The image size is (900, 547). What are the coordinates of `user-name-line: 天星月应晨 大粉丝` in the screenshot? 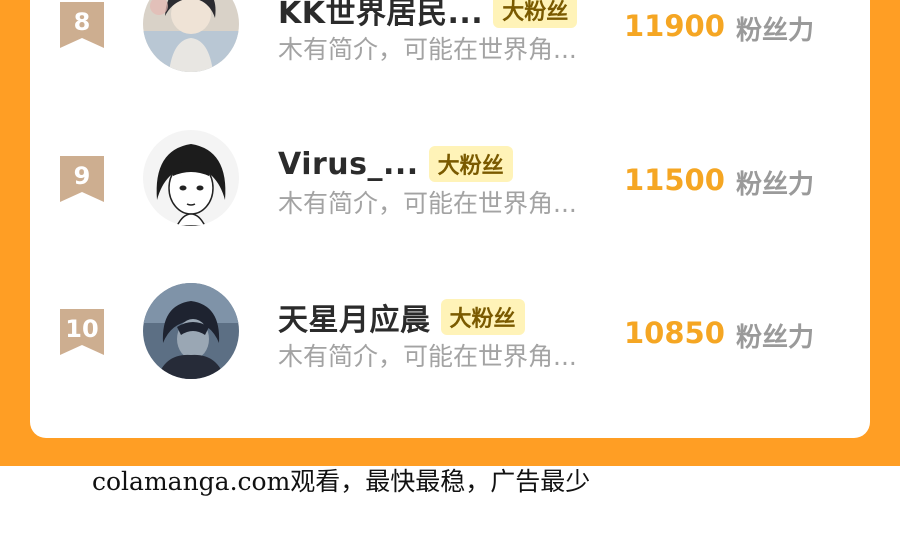 It's located at (401, 317).